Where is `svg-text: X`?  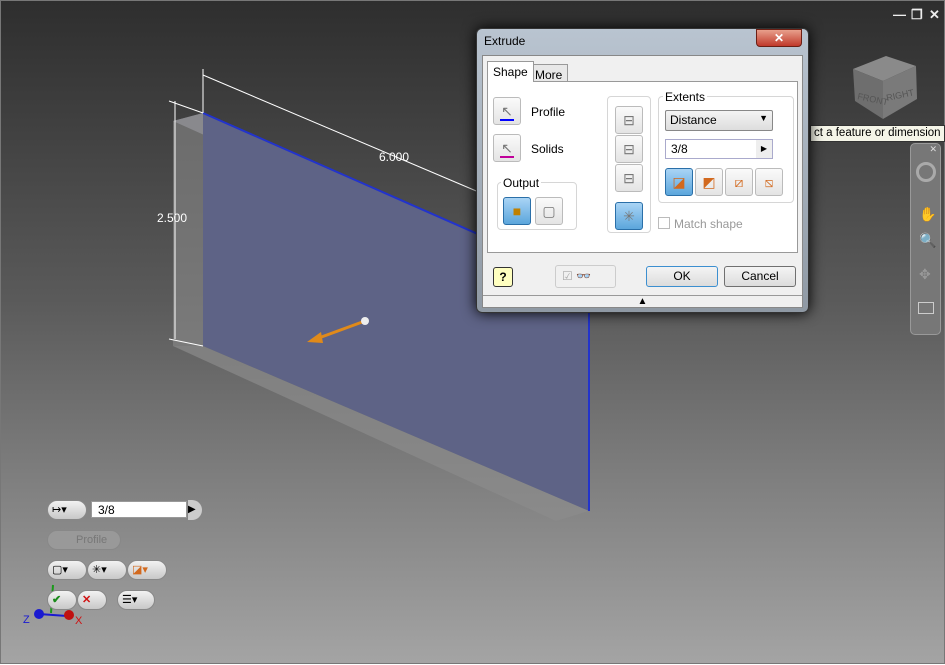
svg-text: X is located at coordinates (79, 621).